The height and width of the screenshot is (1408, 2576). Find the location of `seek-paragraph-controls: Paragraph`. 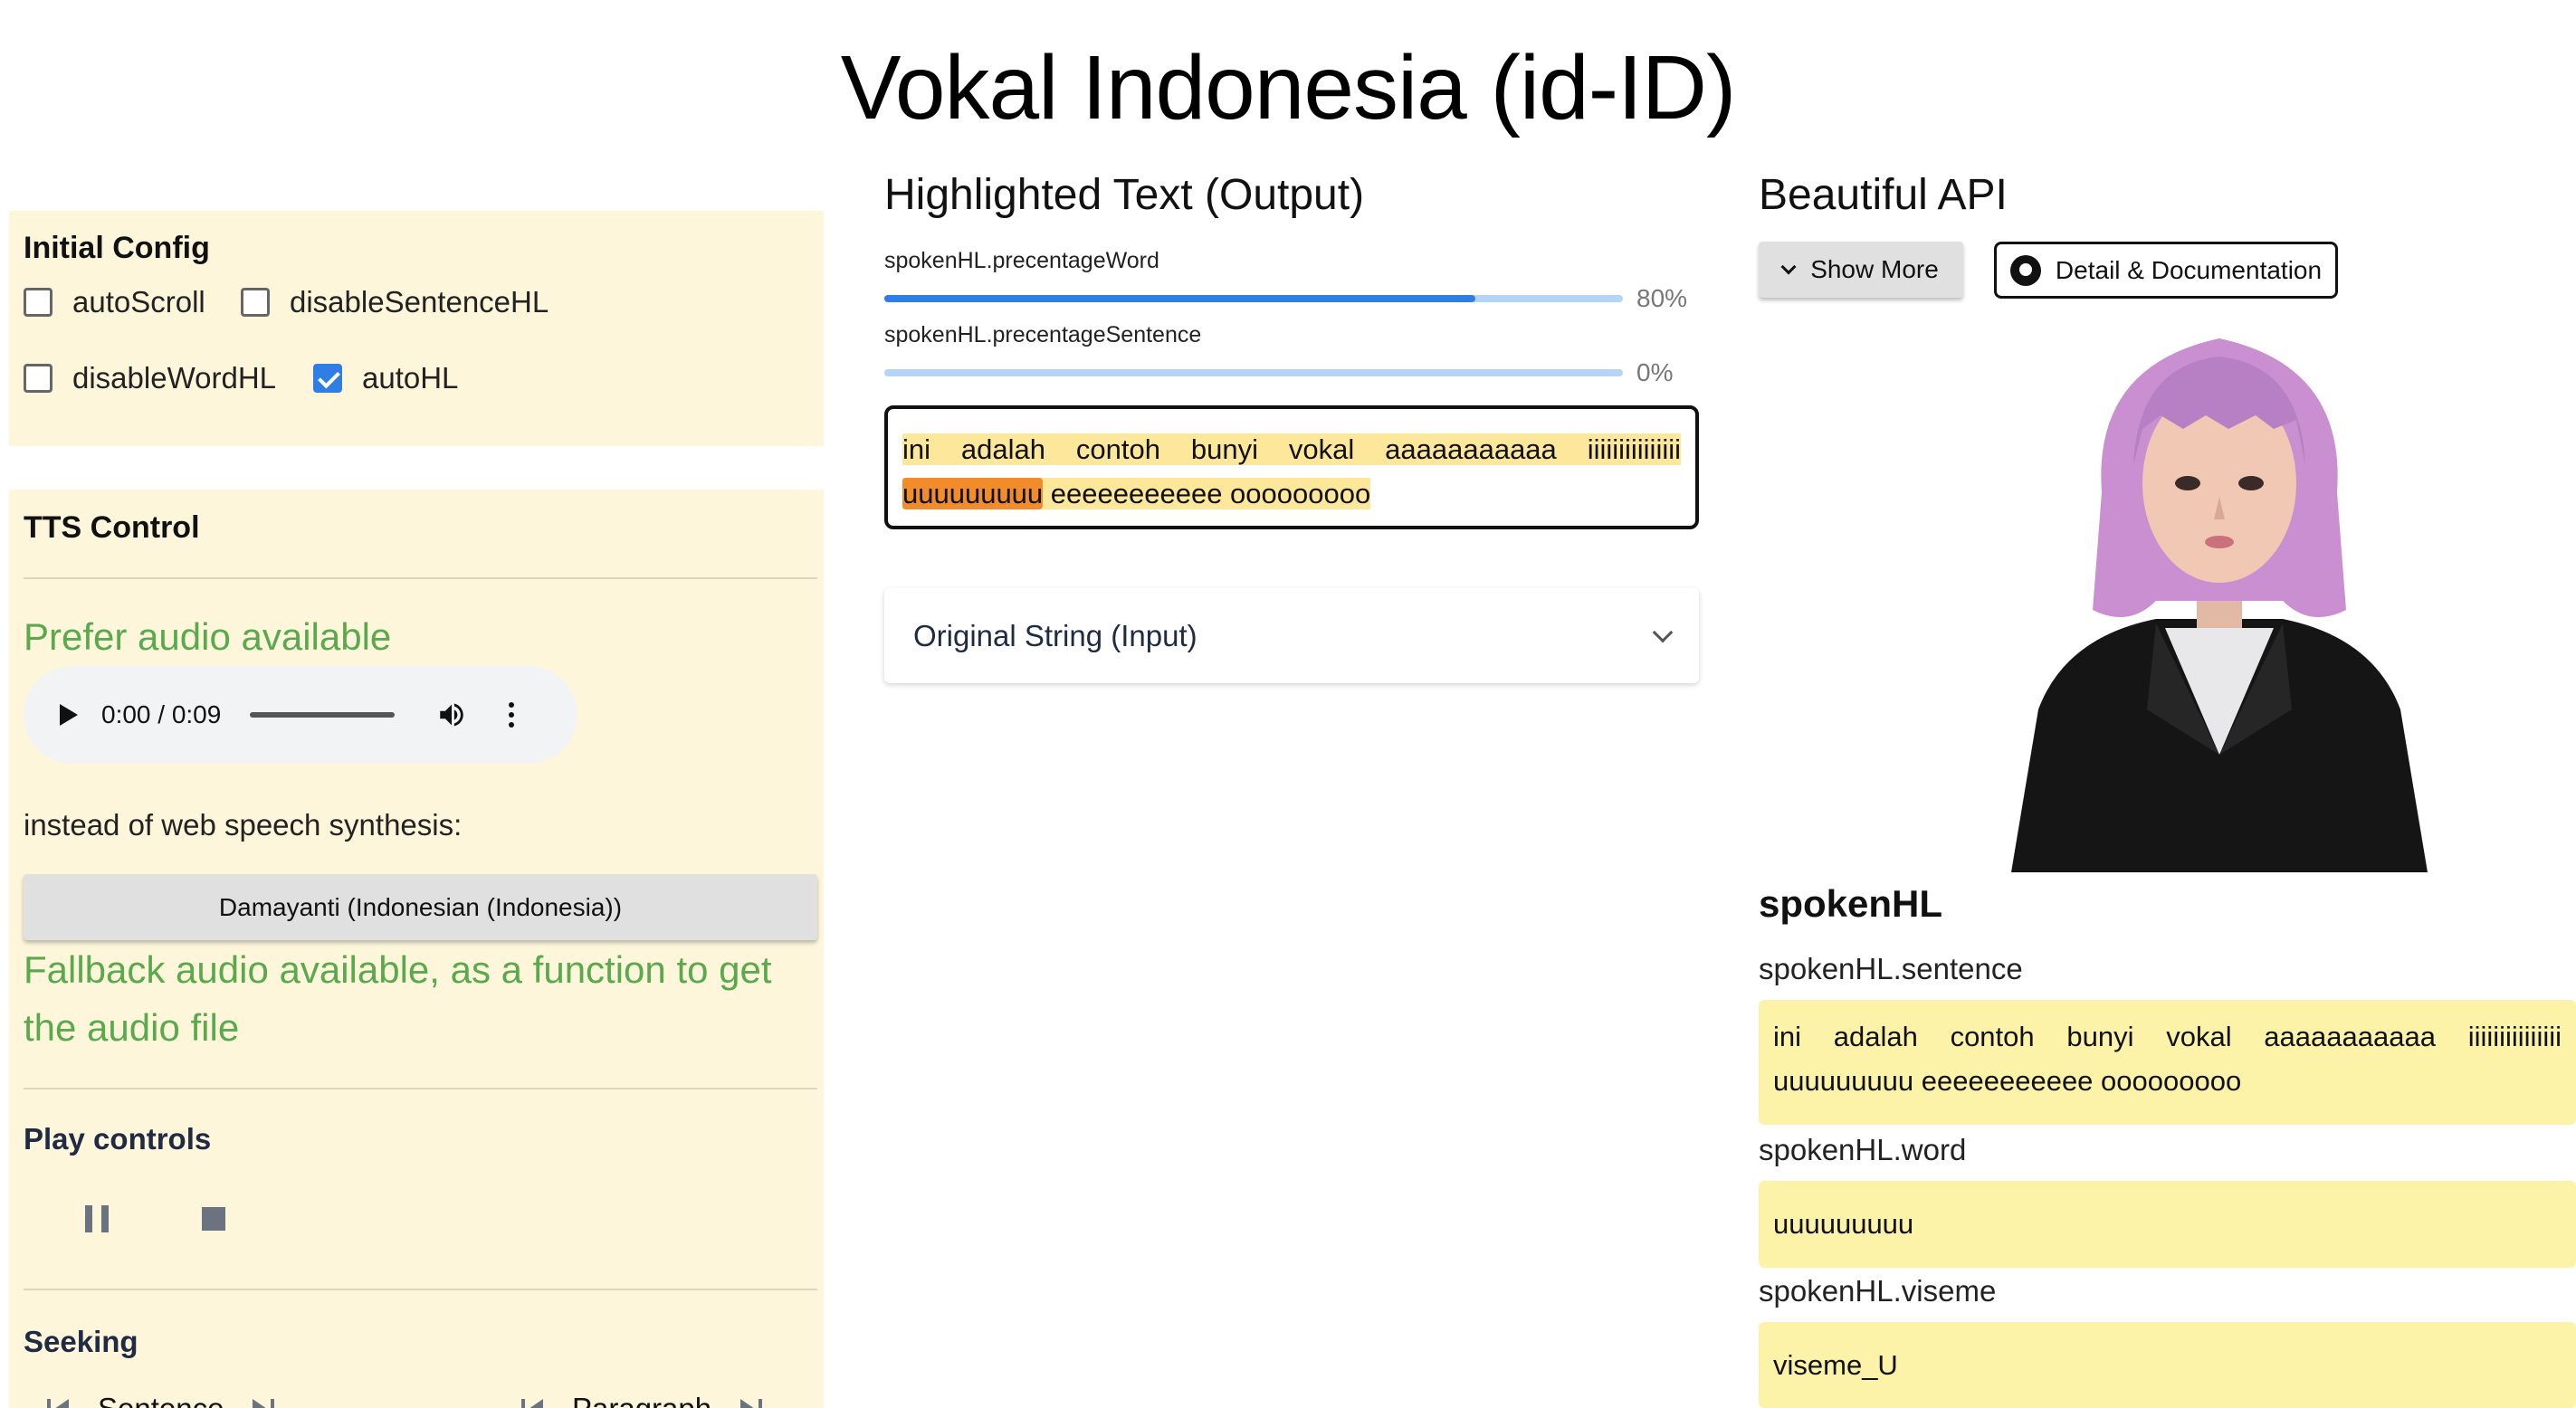

seek-paragraph-controls: Paragraph is located at coordinates (642, 1400).